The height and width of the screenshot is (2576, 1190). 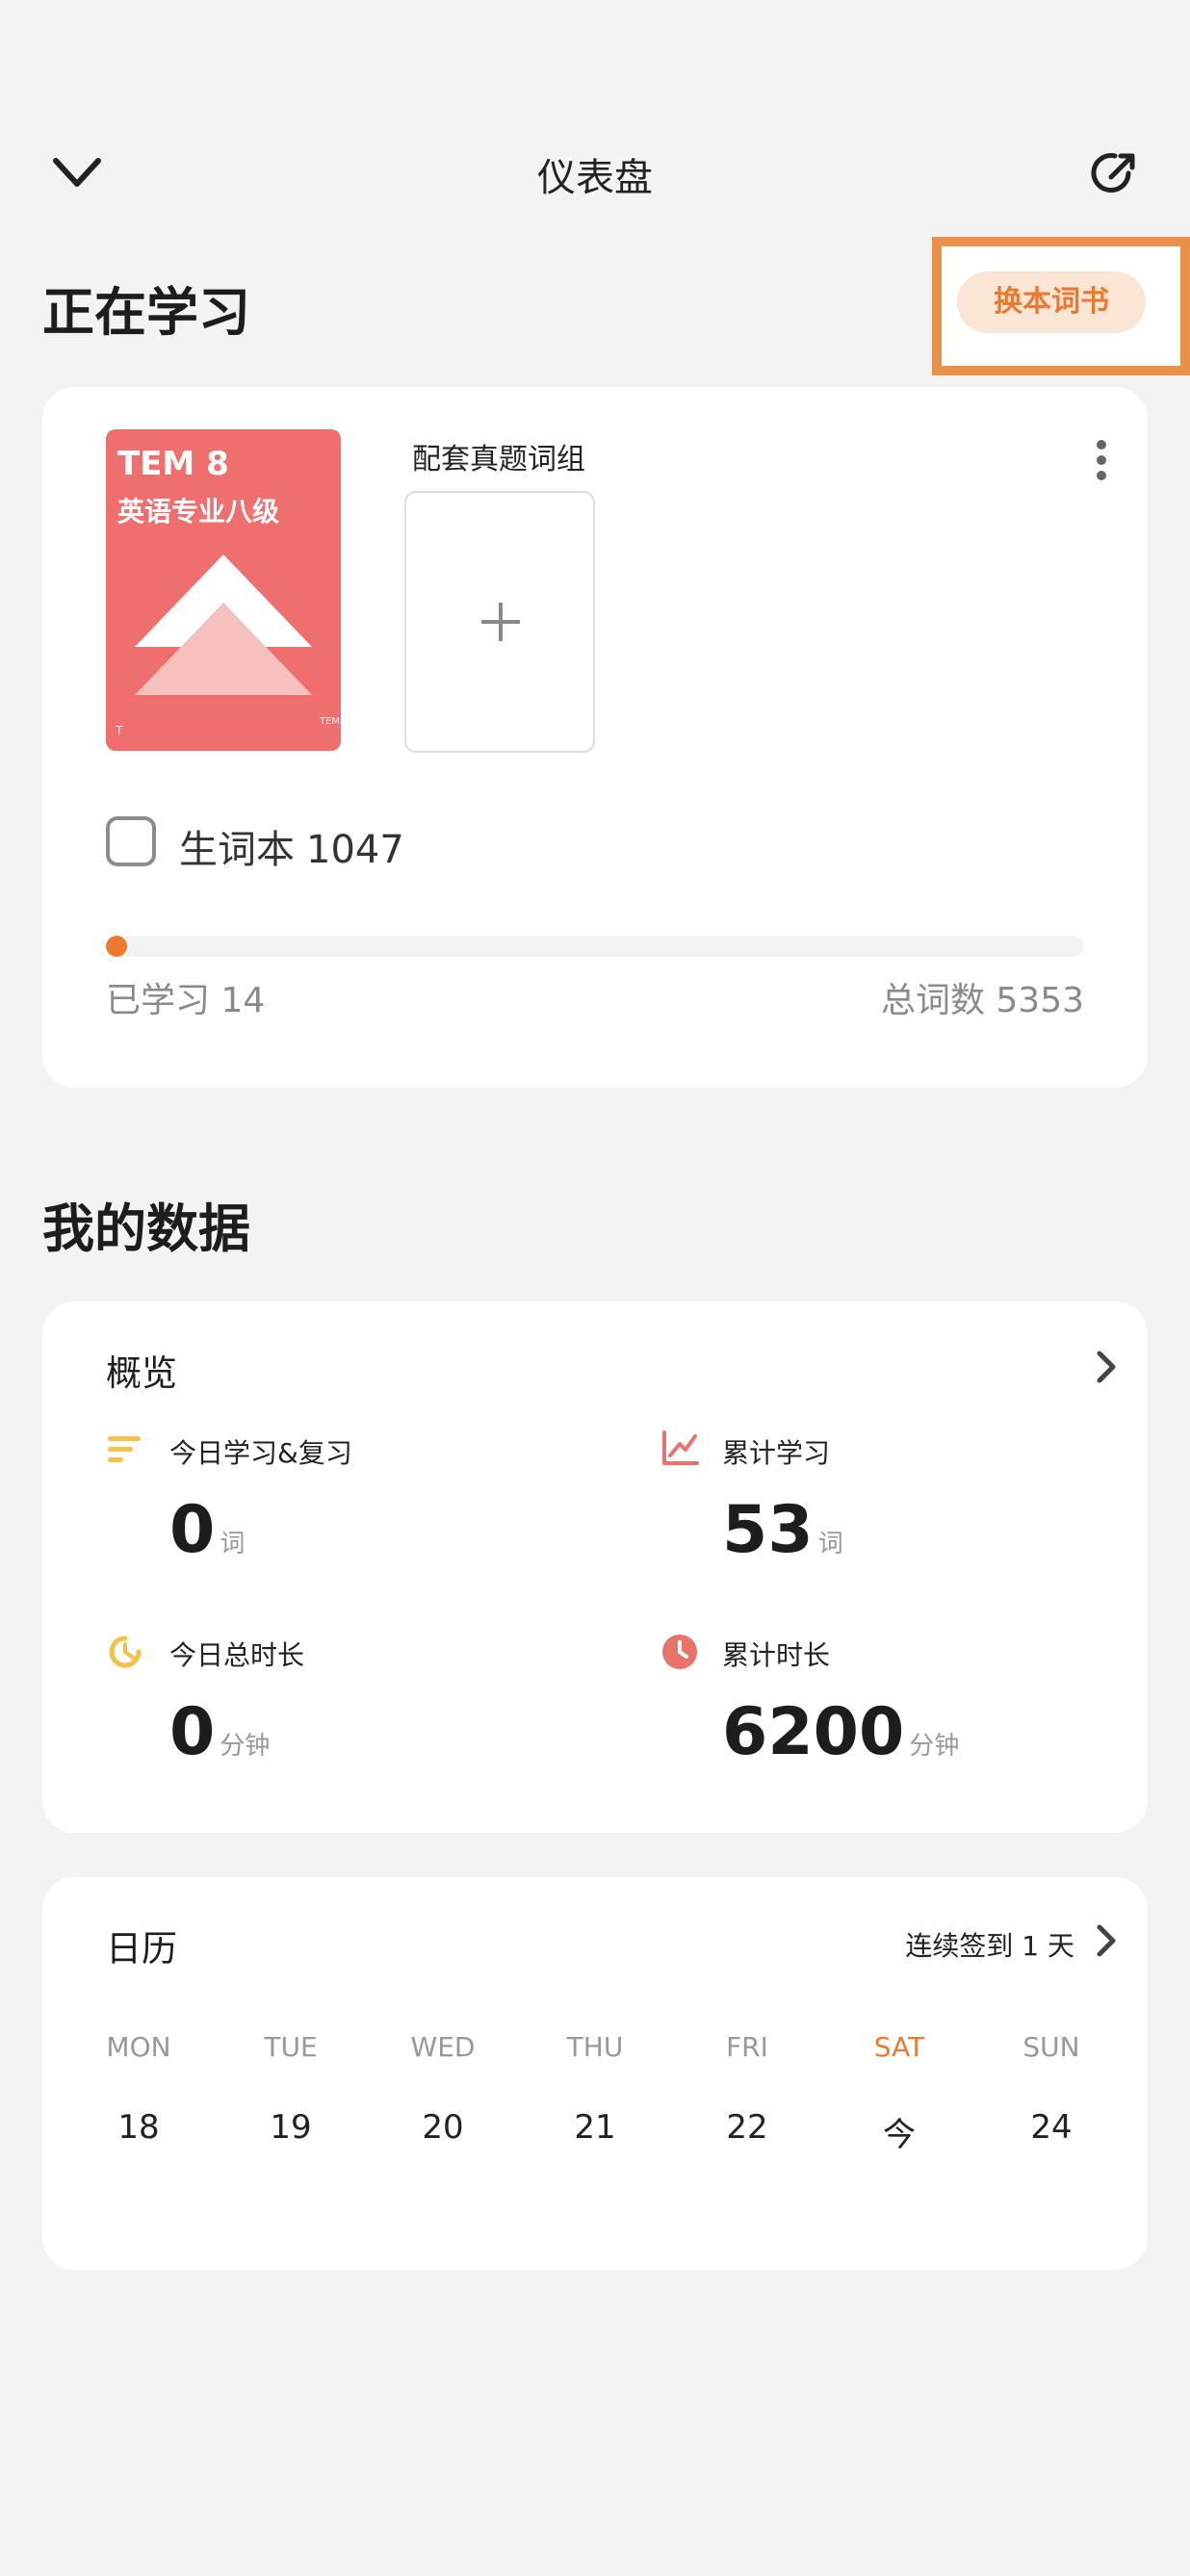 I want to click on cover-mark-right: TEM8, so click(x=331, y=722).